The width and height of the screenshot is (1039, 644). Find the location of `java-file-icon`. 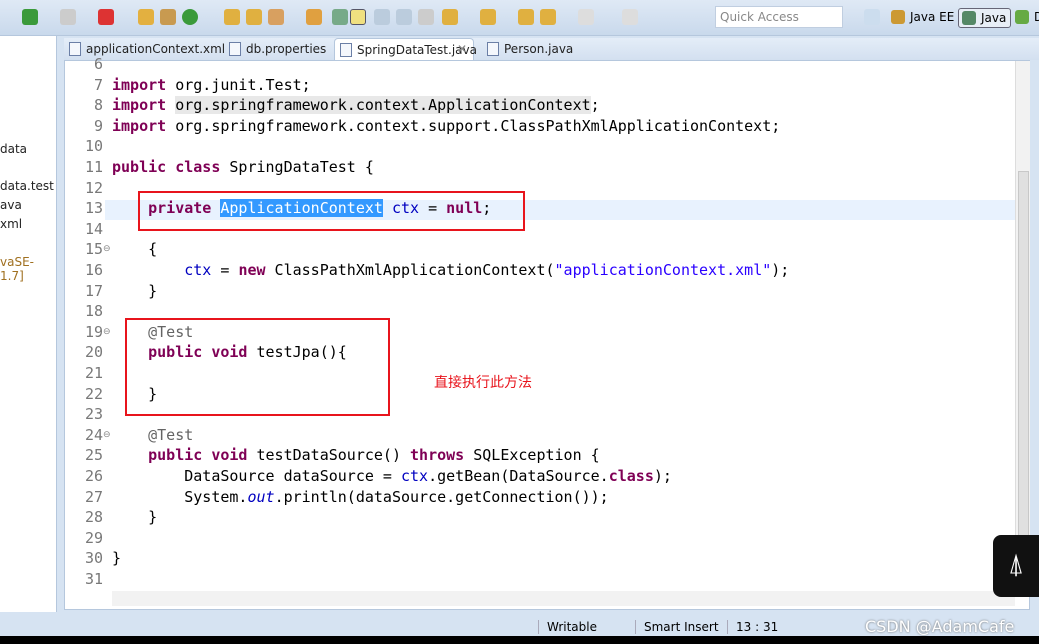

java-file-icon is located at coordinates (493, 49).